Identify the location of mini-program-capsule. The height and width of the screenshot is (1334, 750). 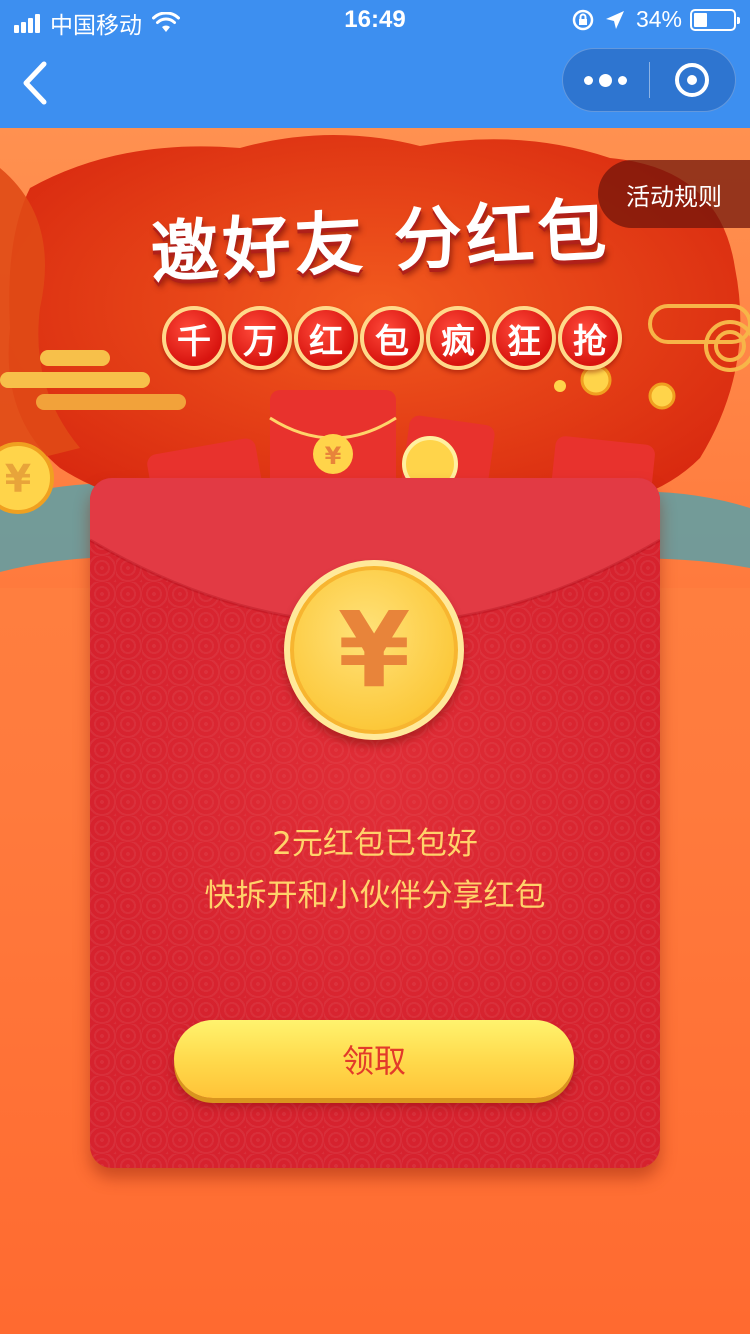
(649, 80).